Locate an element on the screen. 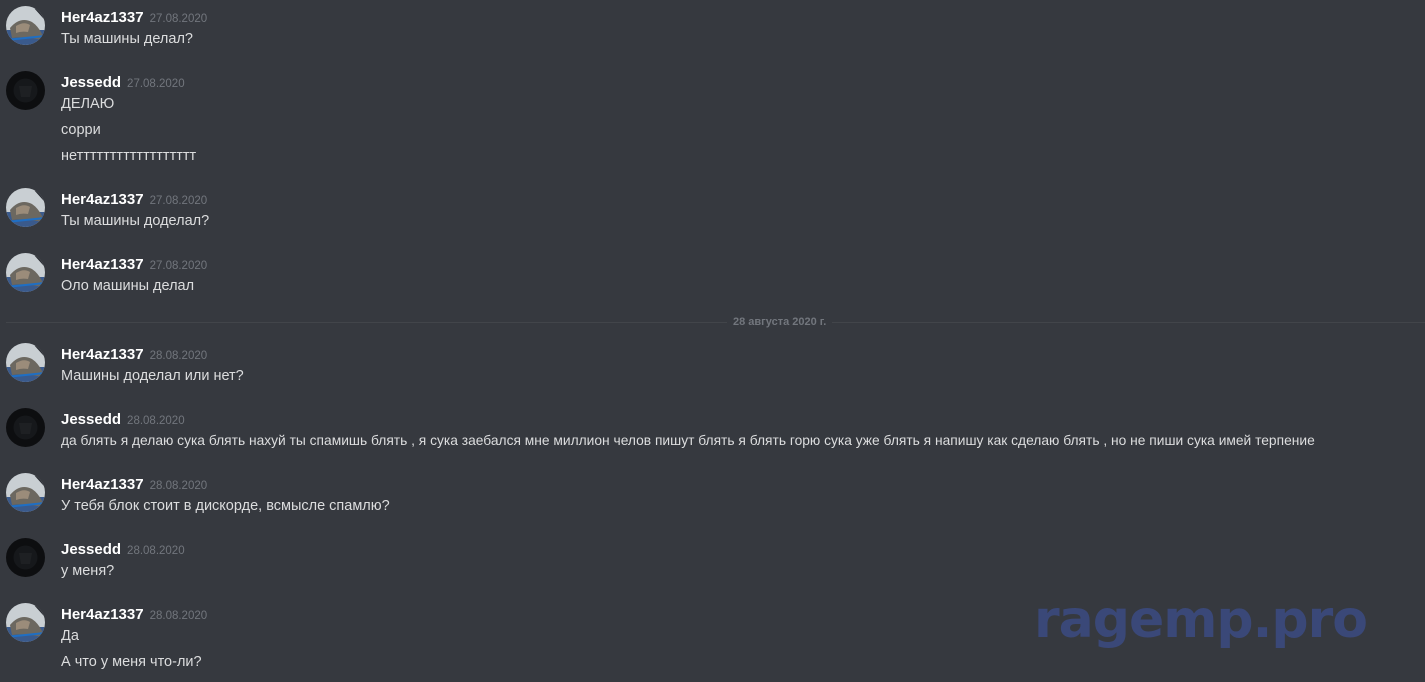 This screenshot has height=682, width=1425. watermark: ragemp.pro is located at coordinates (1201, 620).